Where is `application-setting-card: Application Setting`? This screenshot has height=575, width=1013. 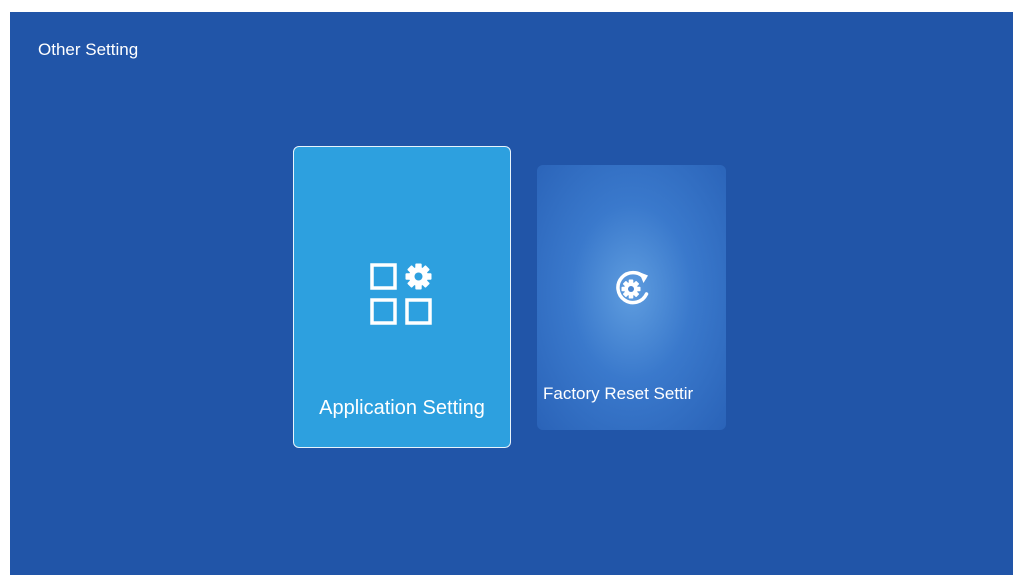 application-setting-card: Application Setting is located at coordinates (402, 297).